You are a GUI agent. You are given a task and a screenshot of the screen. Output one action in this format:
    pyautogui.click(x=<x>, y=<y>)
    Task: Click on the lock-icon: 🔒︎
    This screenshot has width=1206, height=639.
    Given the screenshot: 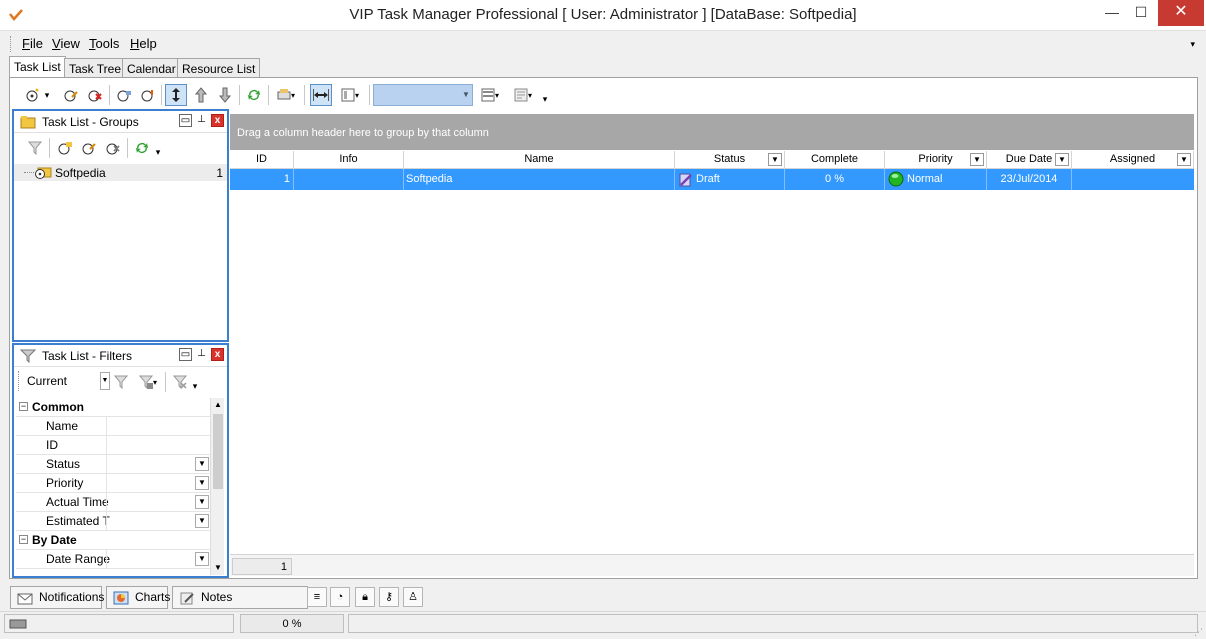 What is the action you would take?
    pyautogui.click(x=365, y=597)
    